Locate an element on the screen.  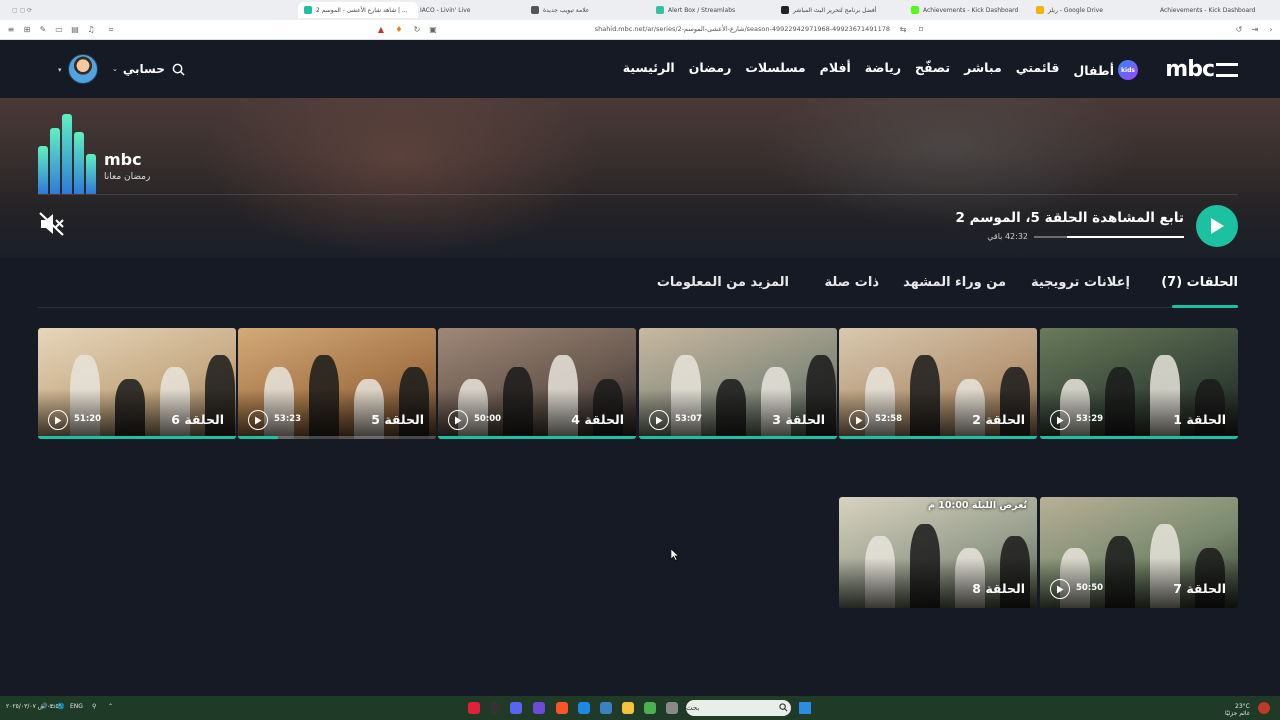
music-icon: ♫ is located at coordinates (91, 30).